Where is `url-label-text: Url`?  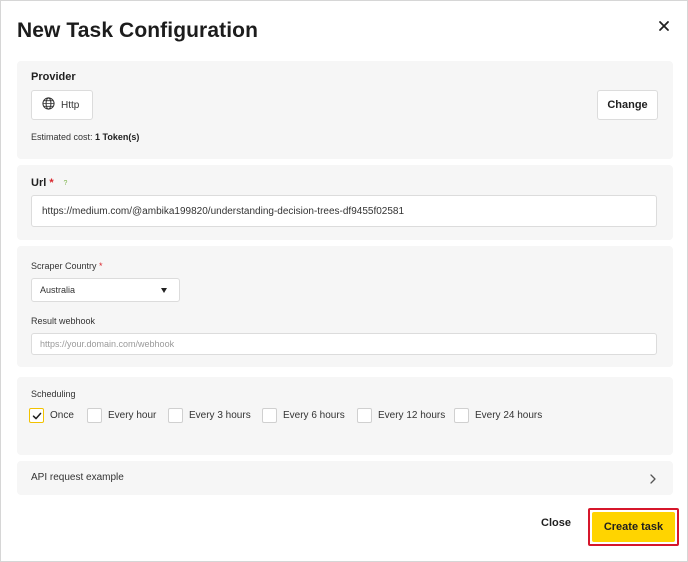
url-label-text: Url is located at coordinates (39, 183).